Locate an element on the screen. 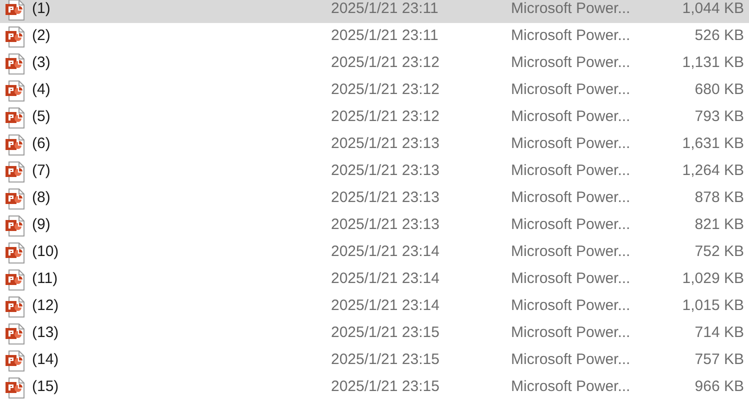 This screenshot has width=749, height=401. file-name: (11) is located at coordinates (45, 279).